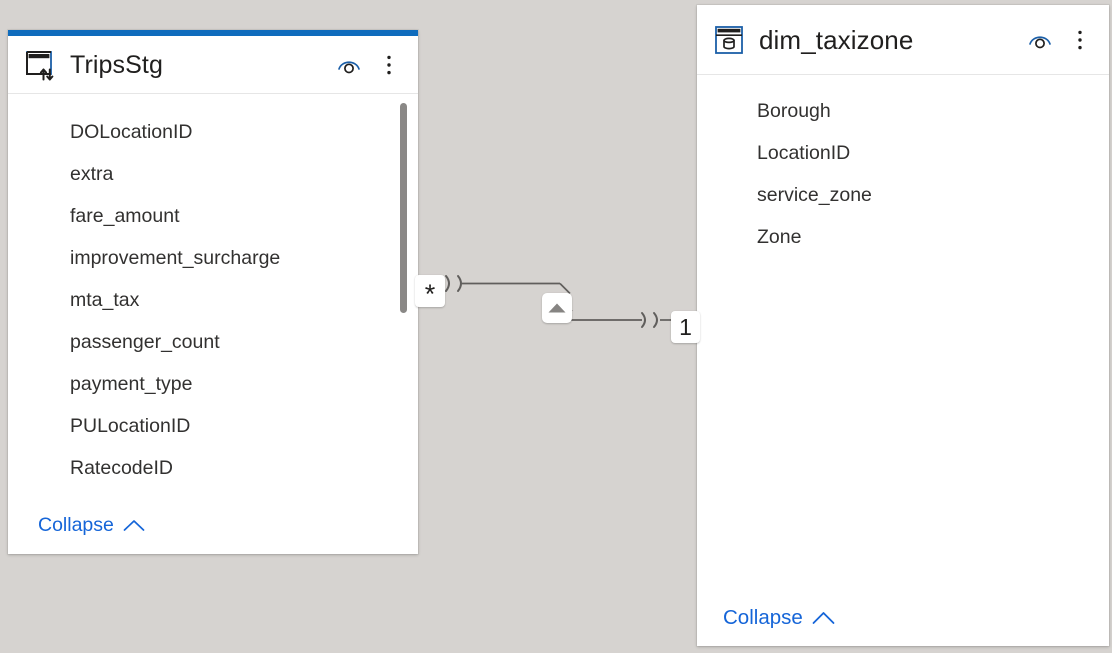 This screenshot has height=653, width=1112. Describe the element at coordinates (213, 385) in the screenshot. I see `field-item: payment_type` at that location.